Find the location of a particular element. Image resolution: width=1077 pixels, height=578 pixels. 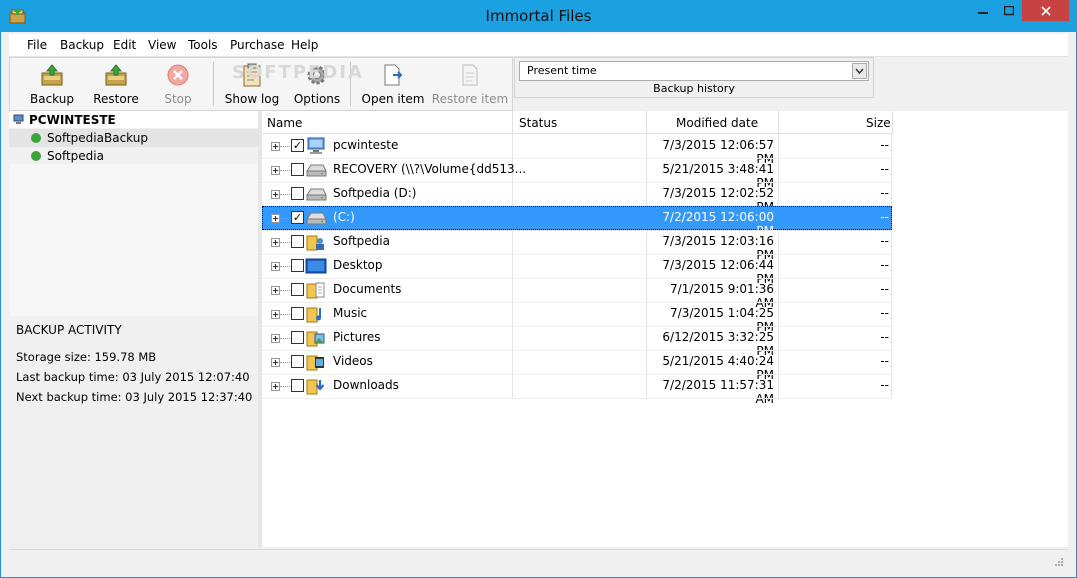

row-name: (C:) is located at coordinates (344, 217).